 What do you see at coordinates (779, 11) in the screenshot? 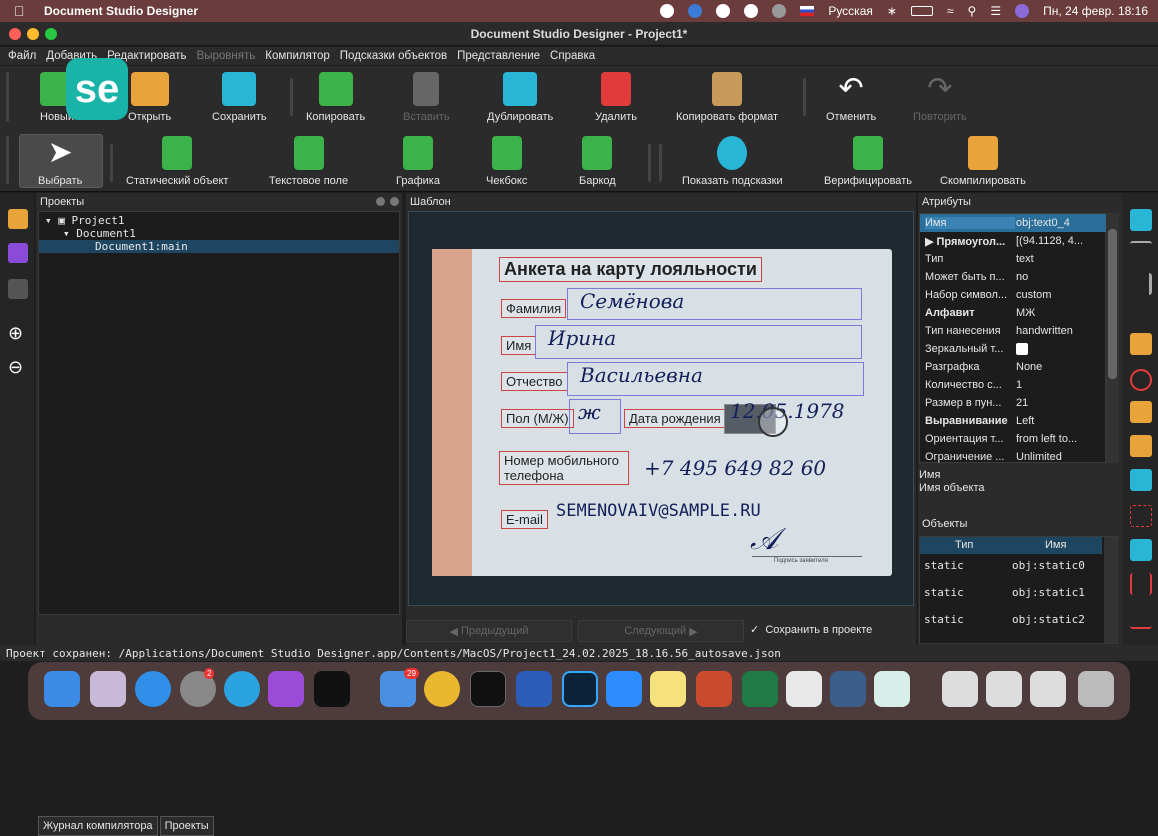
I see `creative-cloud-icon` at bounding box center [779, 11].